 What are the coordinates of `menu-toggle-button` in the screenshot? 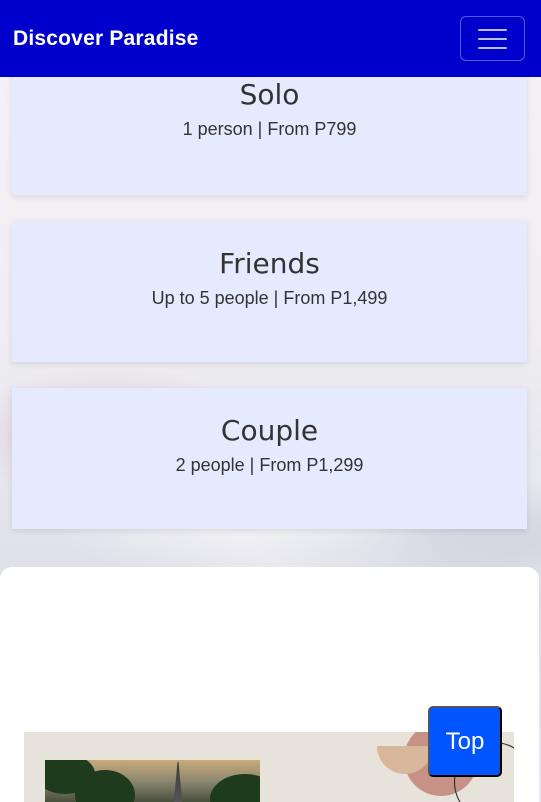 It's located at (492, 38).